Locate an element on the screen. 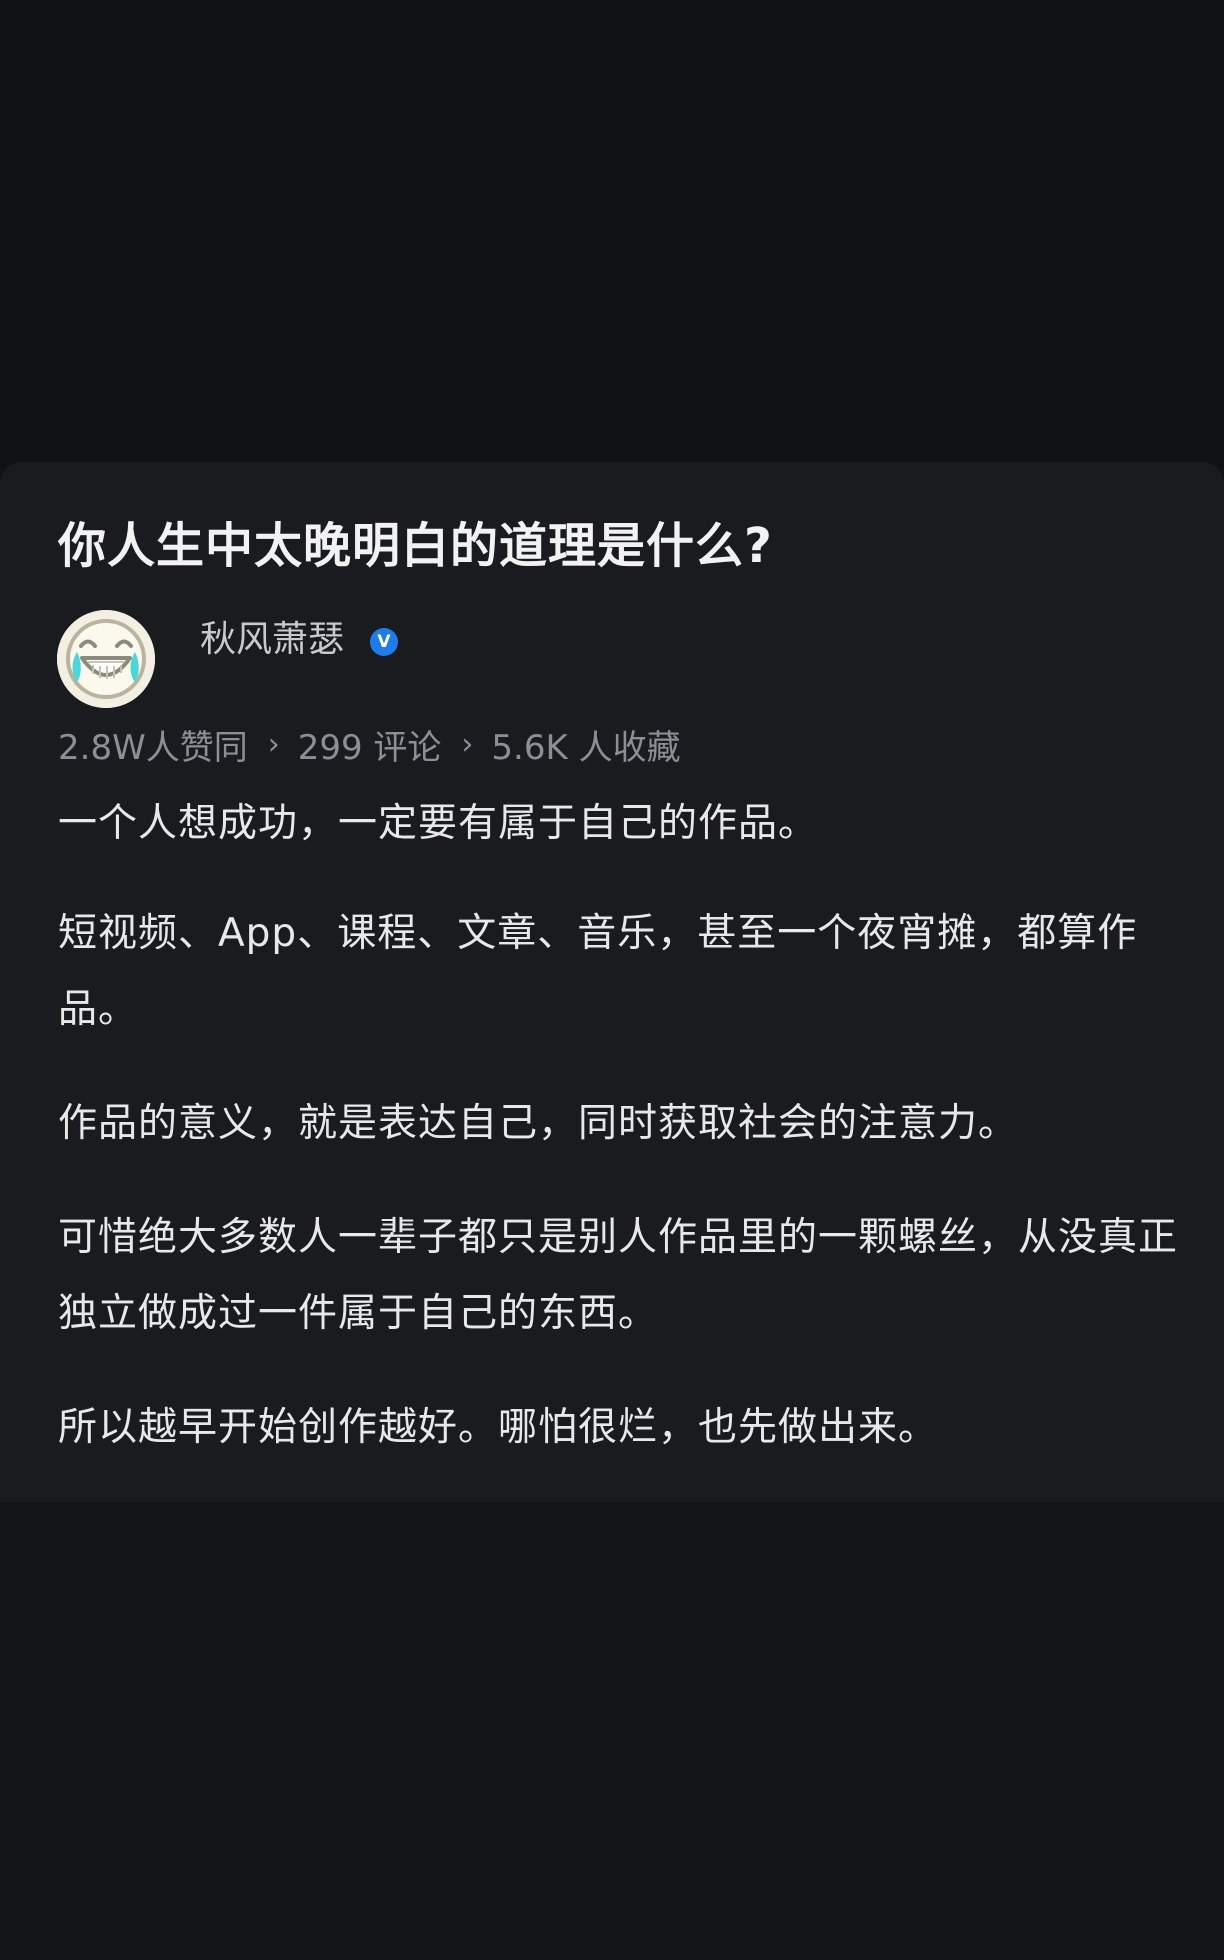  likes-count: 2.8W人赞同 is located at coordinates (153, 744).